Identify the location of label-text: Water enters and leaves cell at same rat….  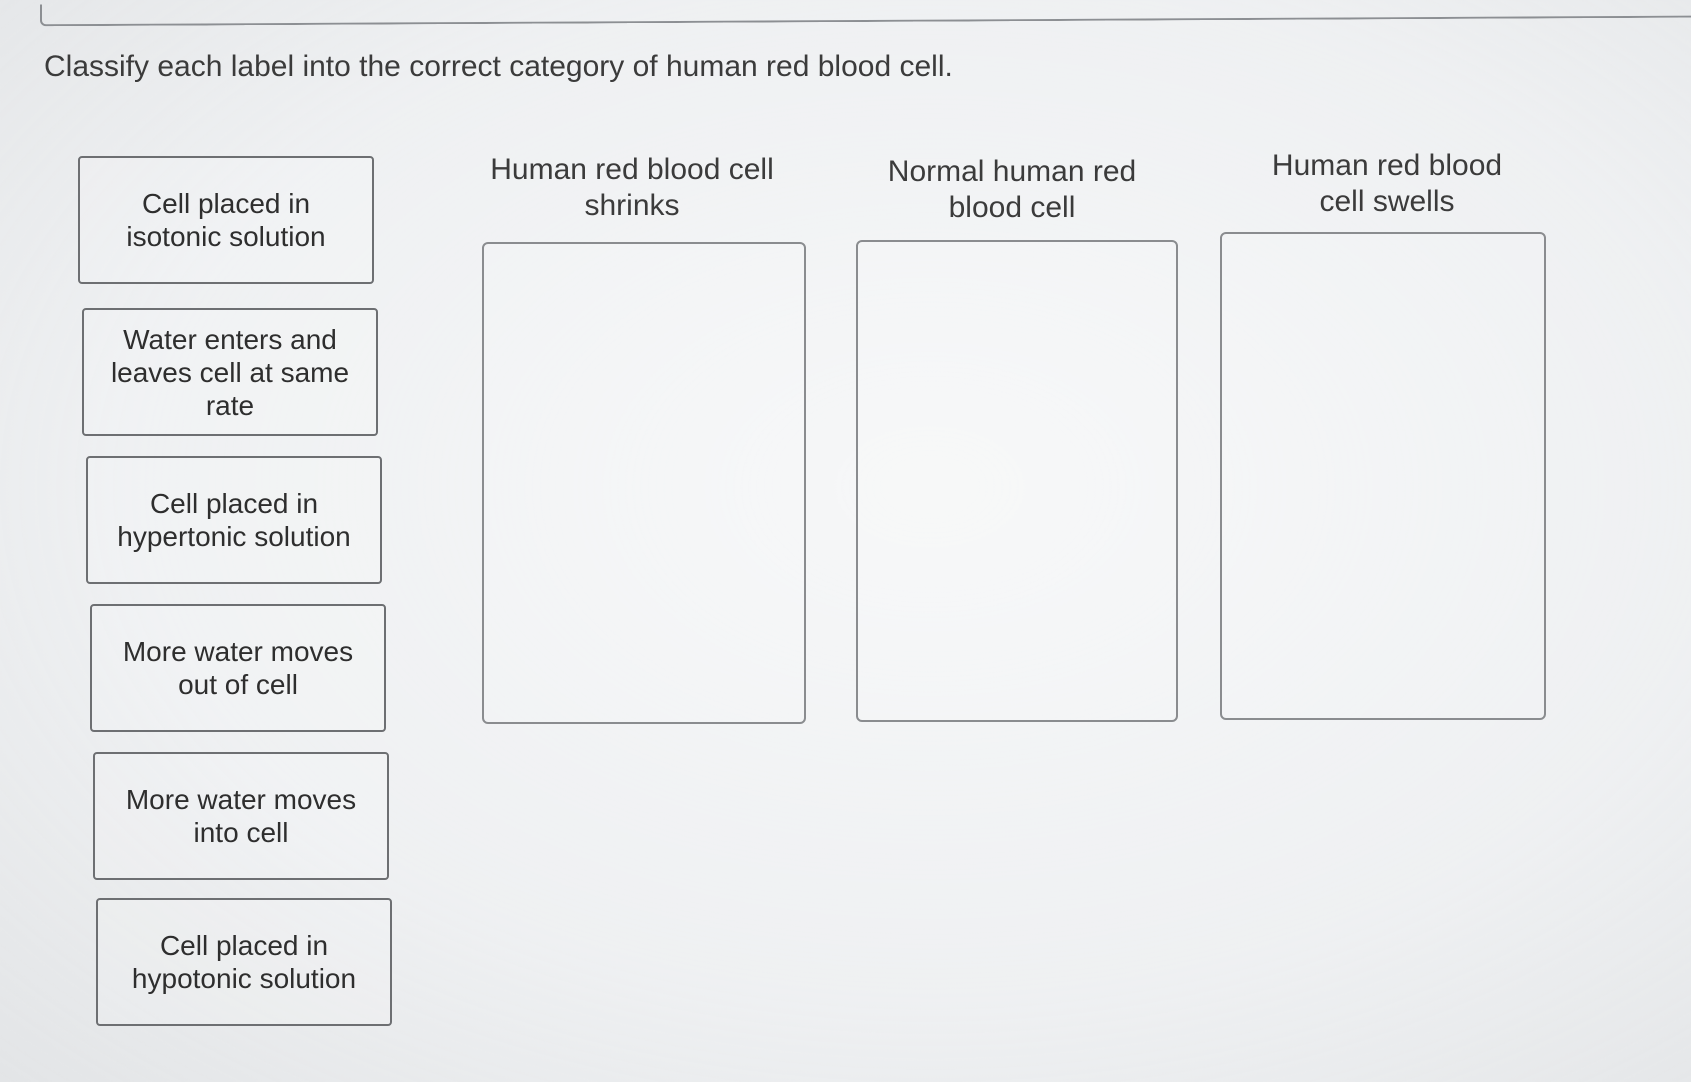
(230, 372).